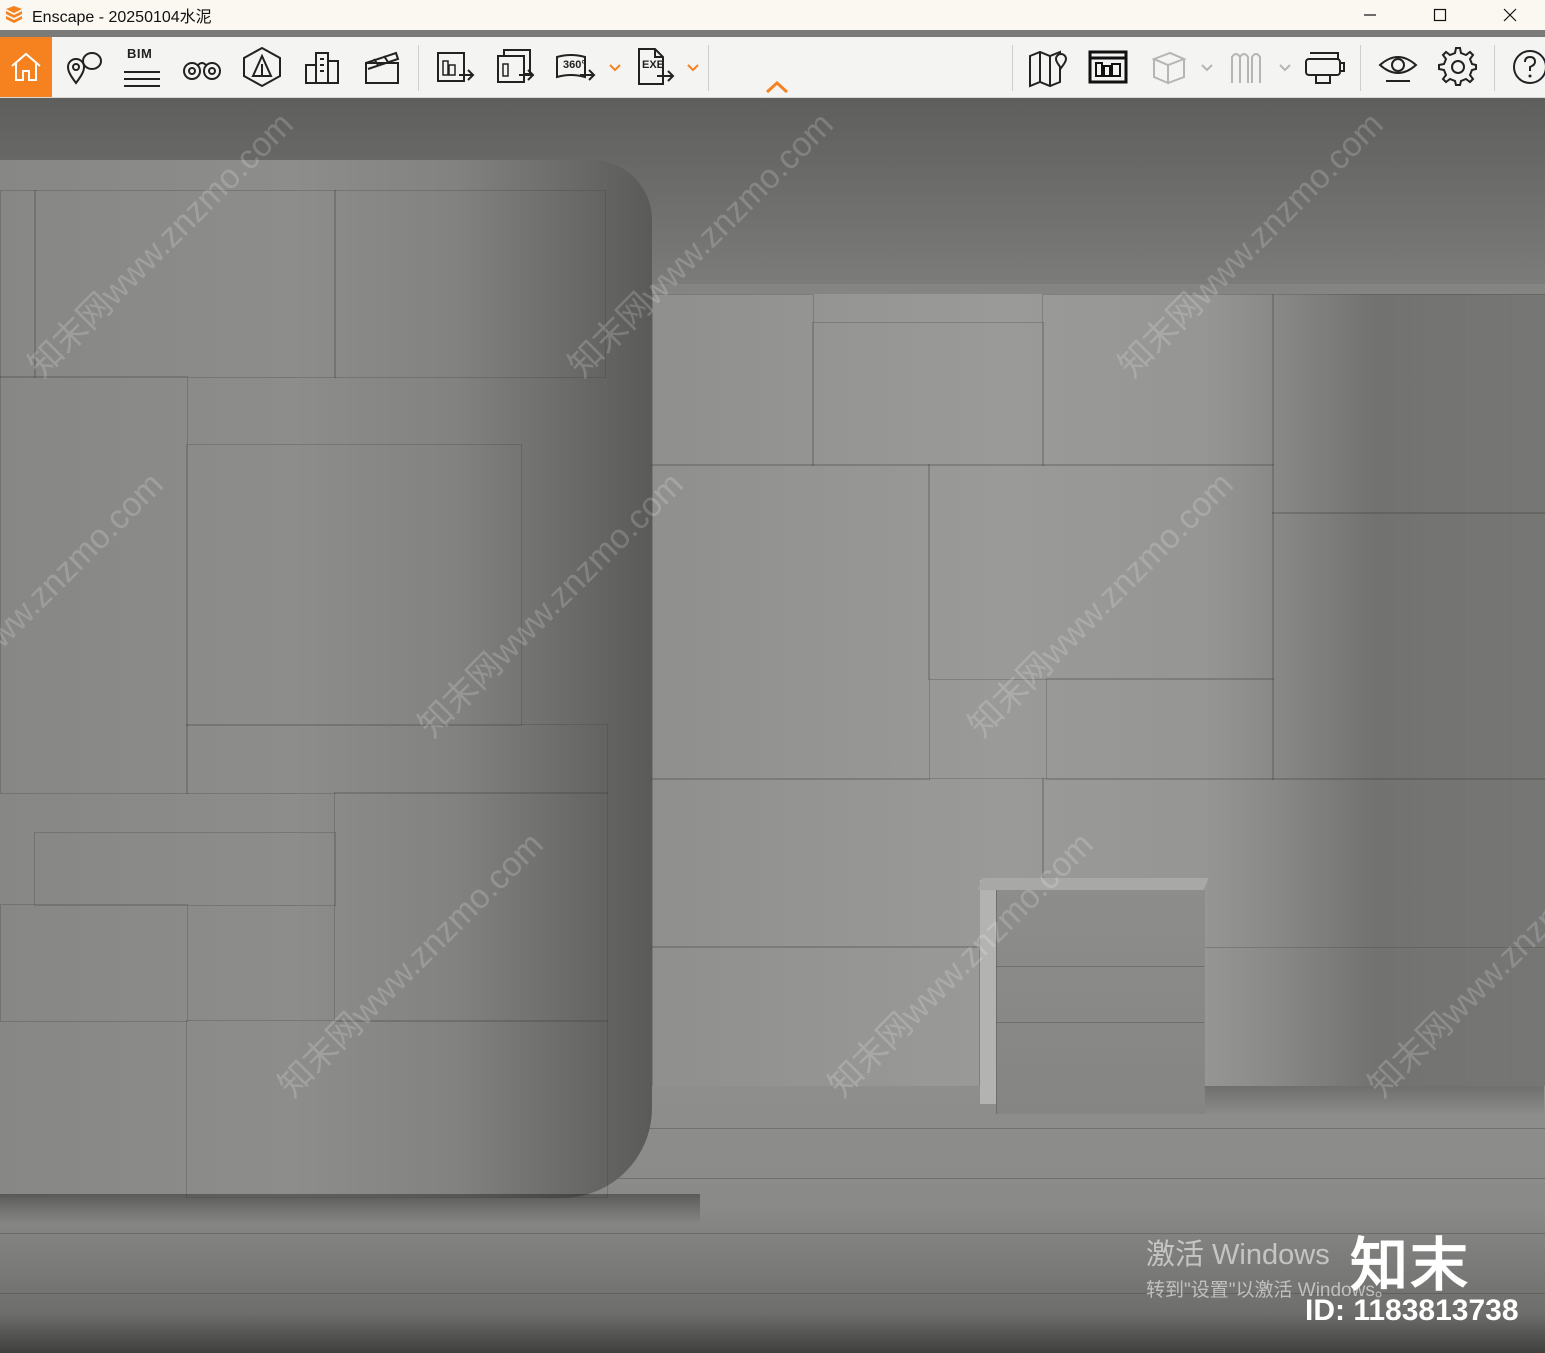 This screenshot has height=1353, width=1545. I want to click on maximize-button, so click(1440, 15).